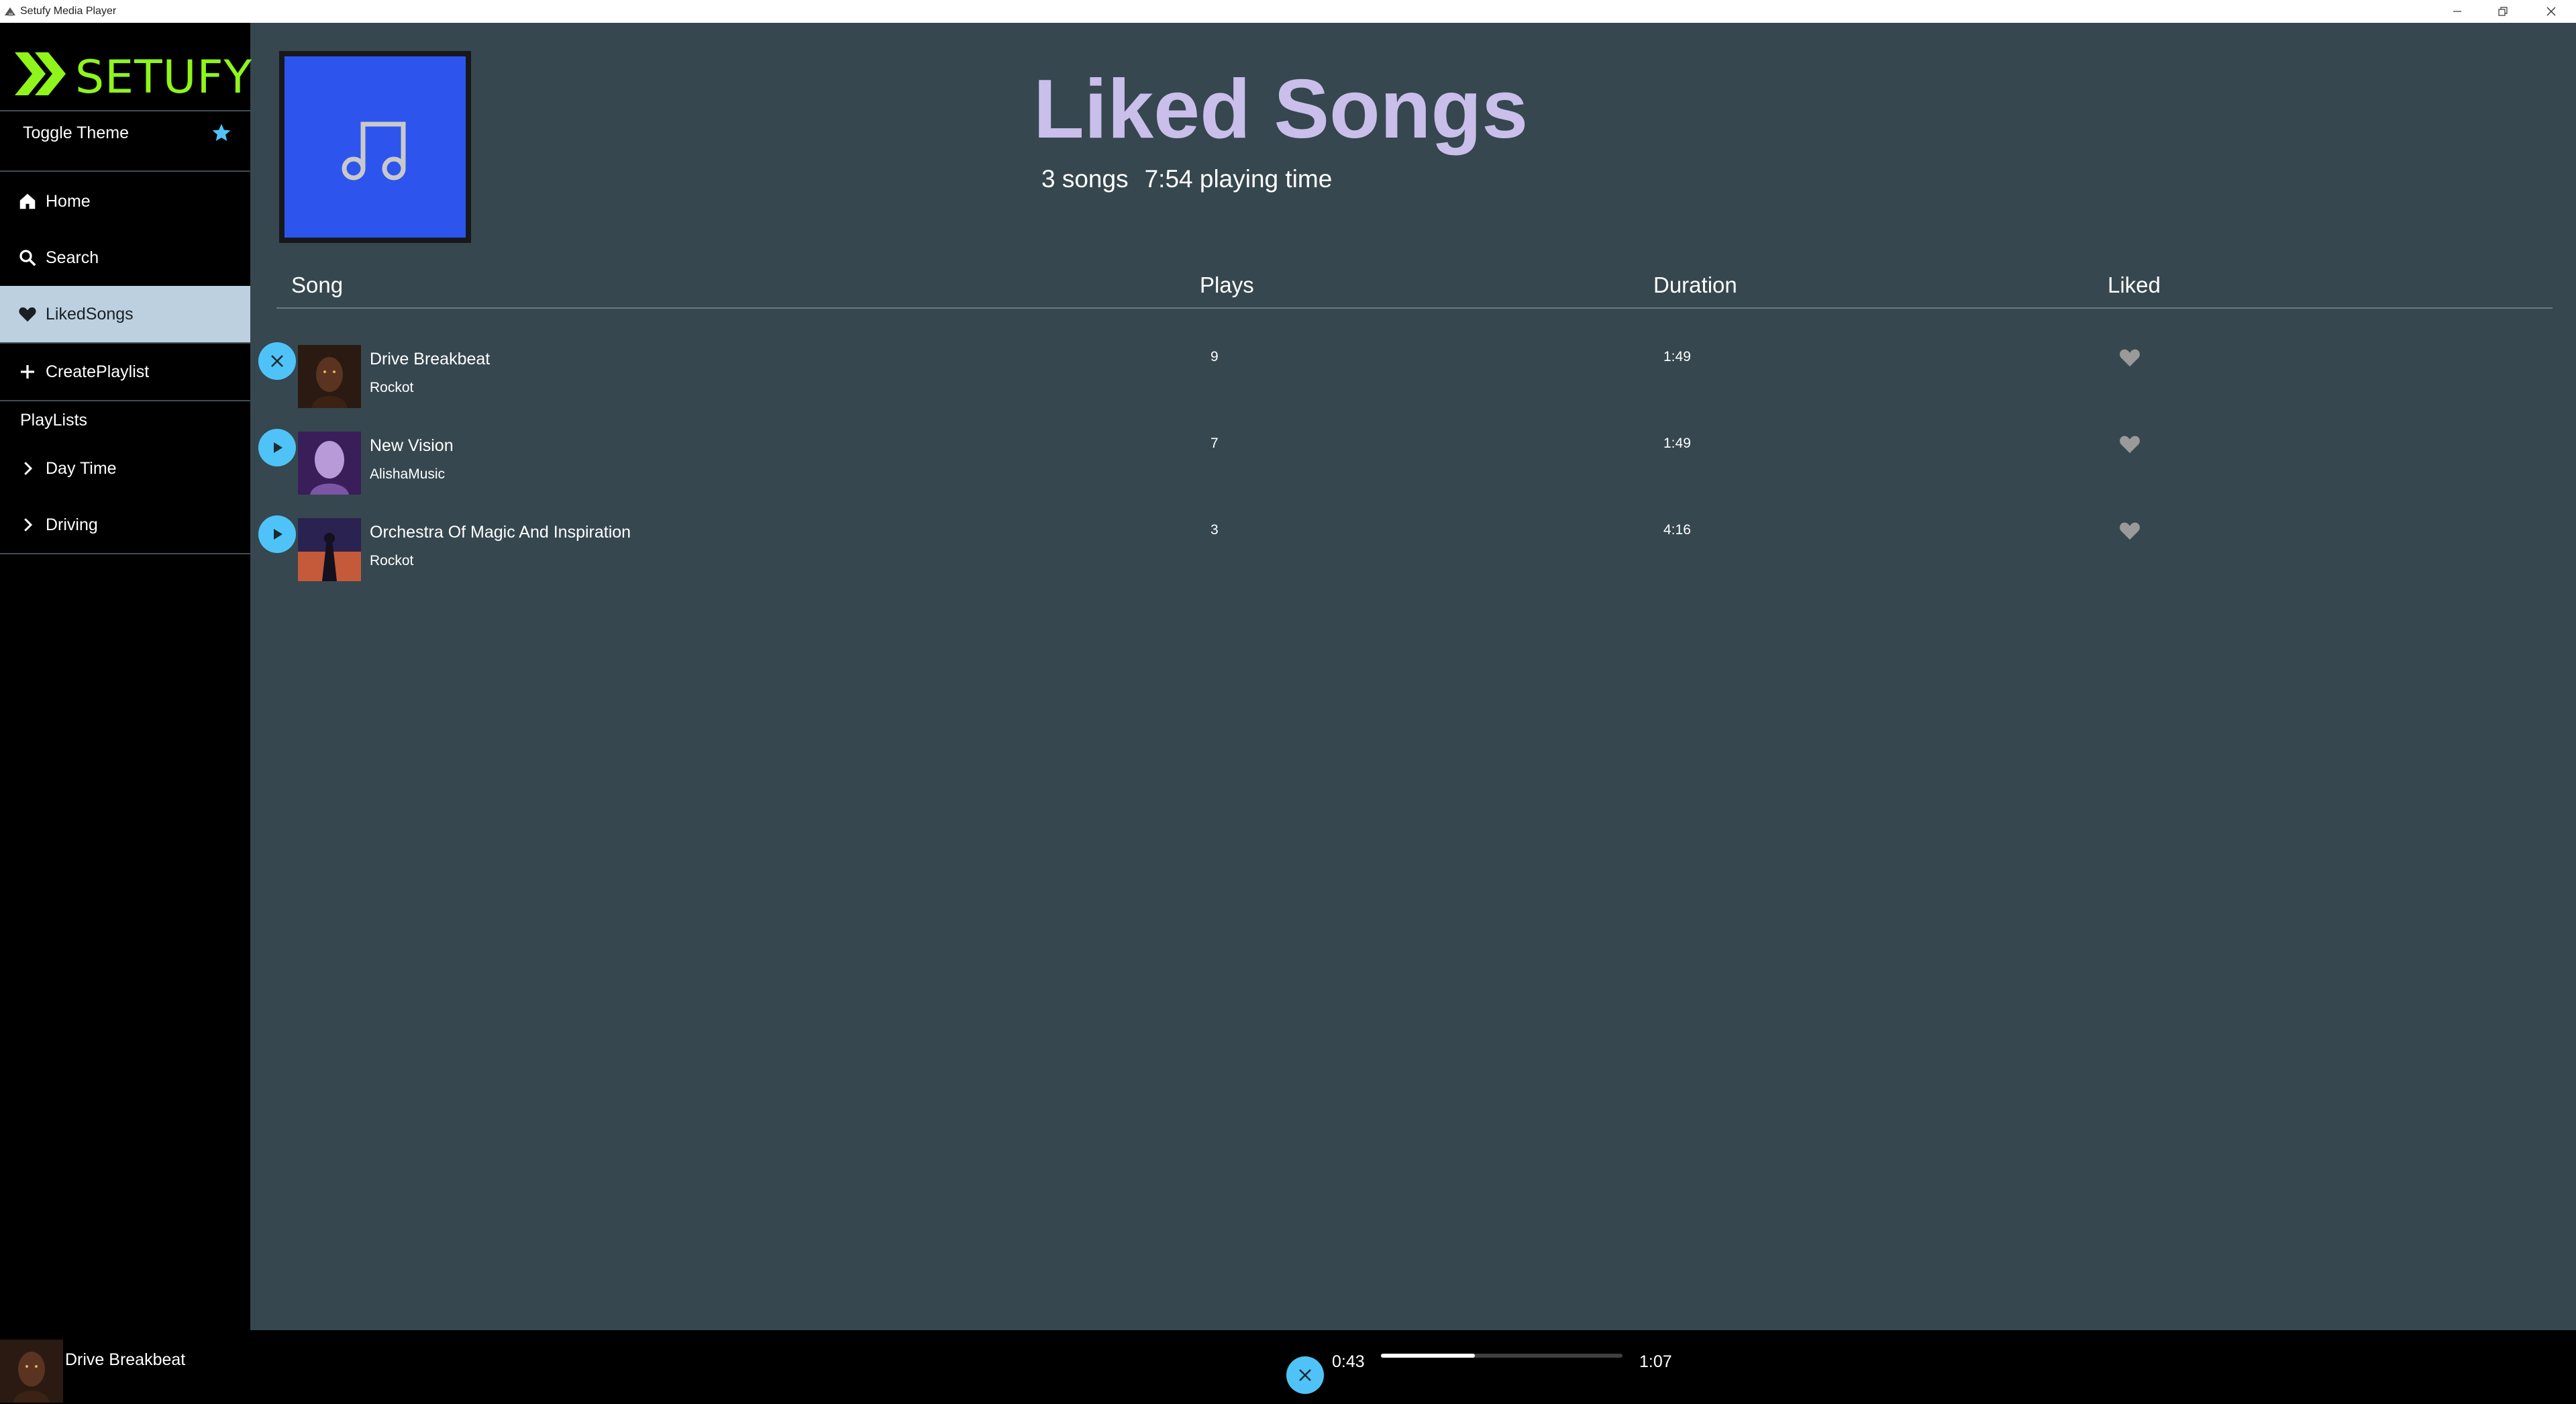 Image resolution: width=2576 pixels, height=1404 pixels. What do you see at coordinates (1655, 1362) in the screenshot?
I see `total-time: 1:07` at bounding box center [1655, 1362].